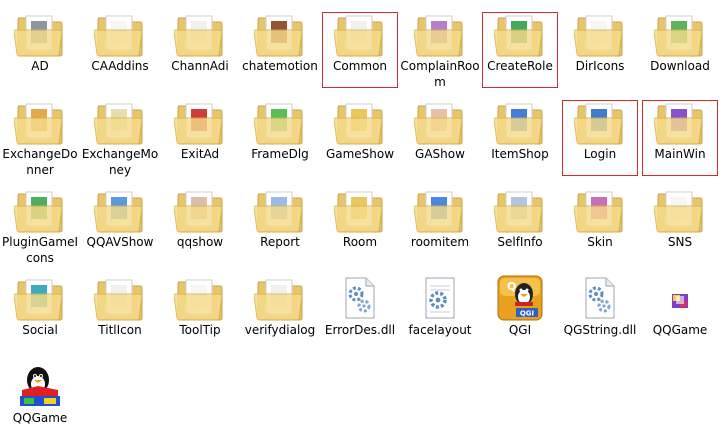  I want to click on qqgame-small-icon, so click(680, 298).